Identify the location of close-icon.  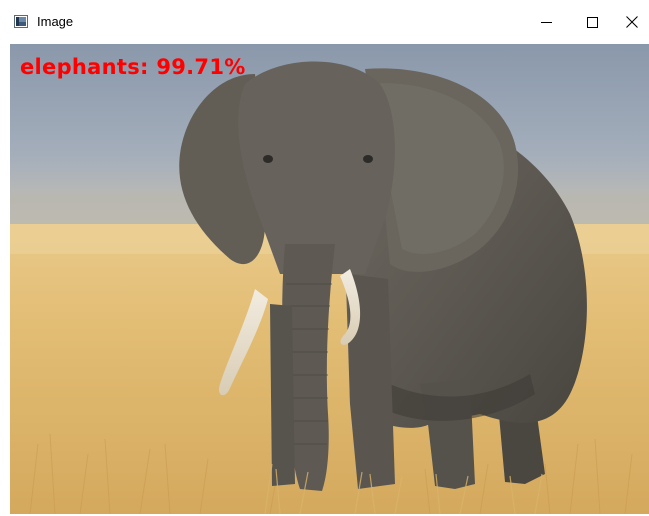
(632, 22).